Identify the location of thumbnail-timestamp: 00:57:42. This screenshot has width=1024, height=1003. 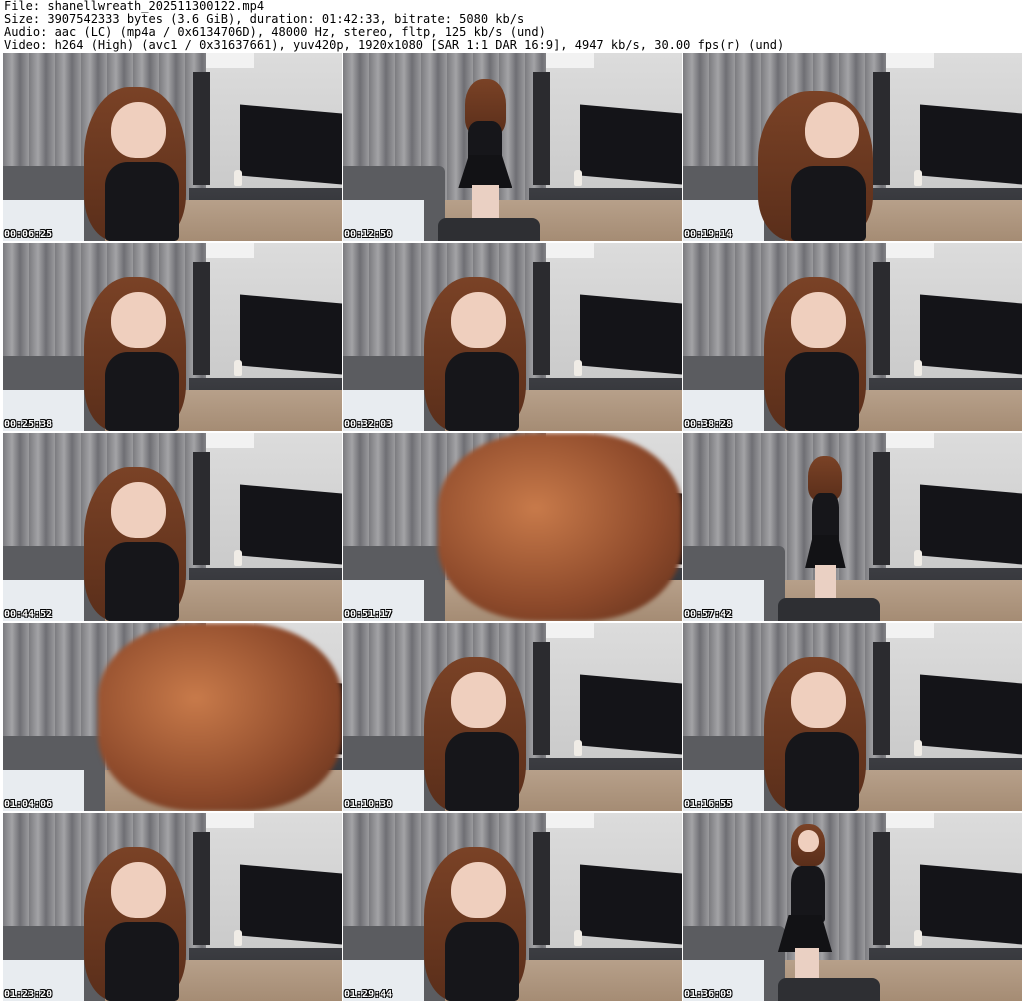
(708, 614).